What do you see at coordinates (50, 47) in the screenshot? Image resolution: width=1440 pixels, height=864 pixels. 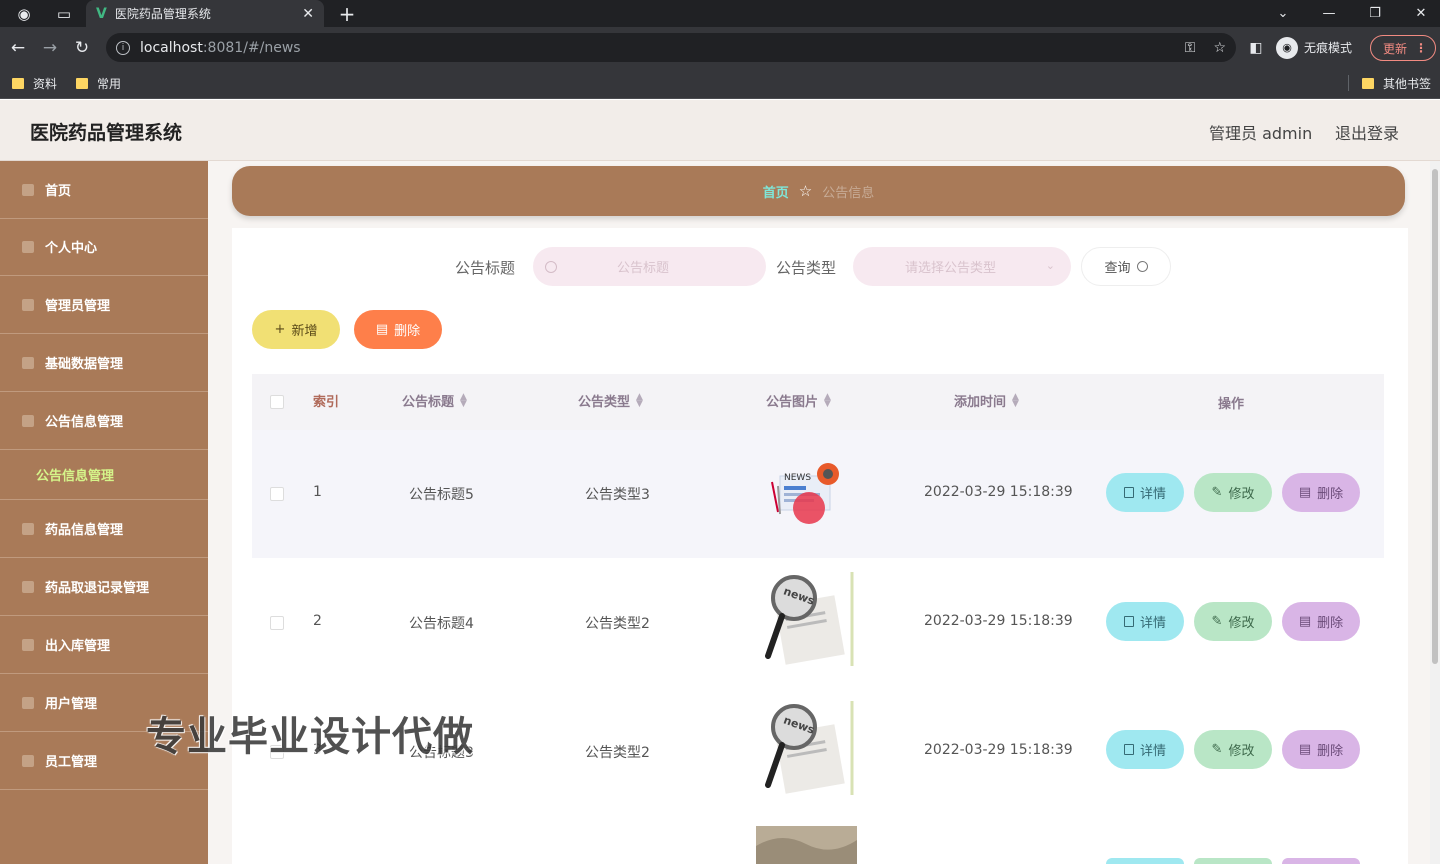 I see `forward-icon: →` at bounding box center [50, 47].